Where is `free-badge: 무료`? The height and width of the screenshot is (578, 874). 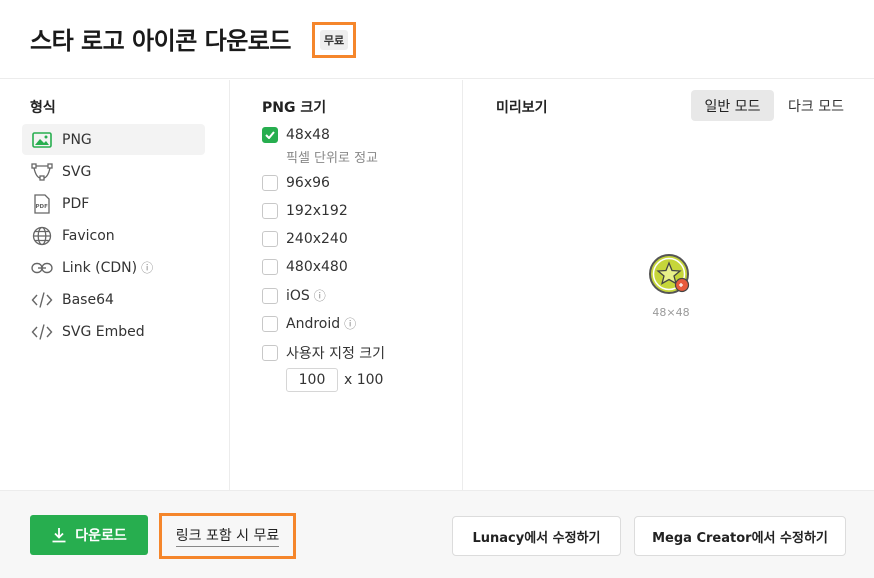 free-badge: 무료 is located at coordinates (334, 40).